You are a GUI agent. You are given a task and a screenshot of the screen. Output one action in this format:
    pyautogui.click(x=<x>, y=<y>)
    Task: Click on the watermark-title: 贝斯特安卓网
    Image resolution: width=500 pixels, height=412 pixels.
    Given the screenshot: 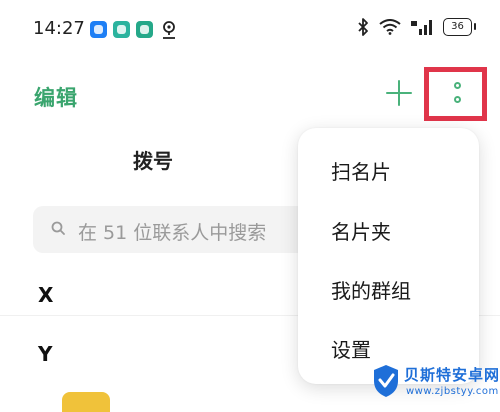 What is the action you would take?
    pyautogui.click(x=452, y=375)
    